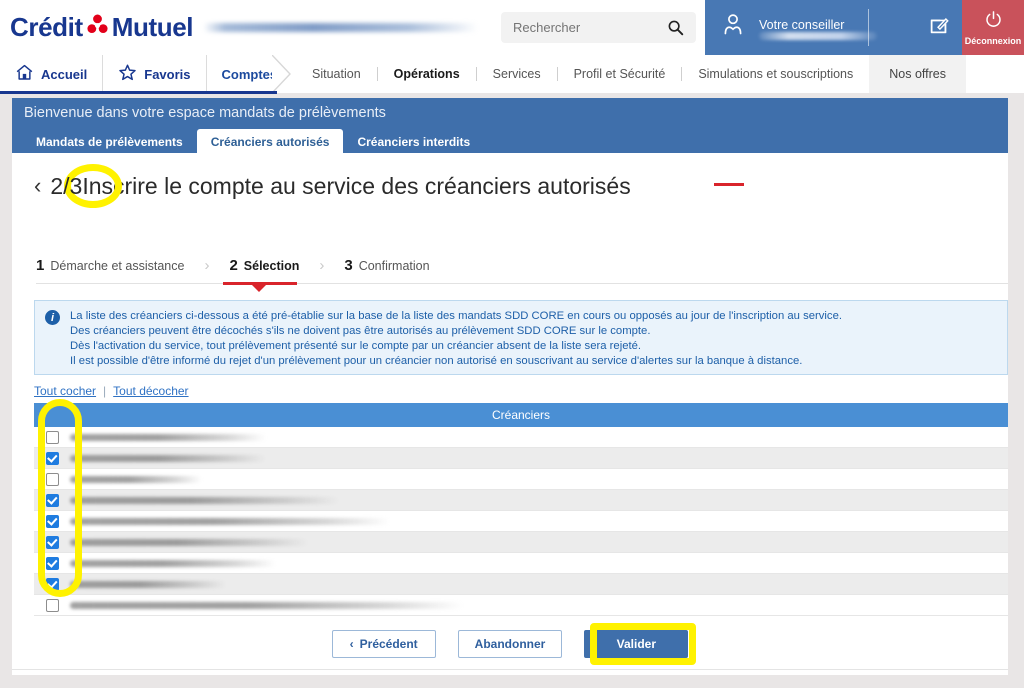 The height and width of the screenshot is (688, 1024). Describe the element at coordinates (264, 265) in the screenshot. I see `step-2: 2 Sélection` at that location.